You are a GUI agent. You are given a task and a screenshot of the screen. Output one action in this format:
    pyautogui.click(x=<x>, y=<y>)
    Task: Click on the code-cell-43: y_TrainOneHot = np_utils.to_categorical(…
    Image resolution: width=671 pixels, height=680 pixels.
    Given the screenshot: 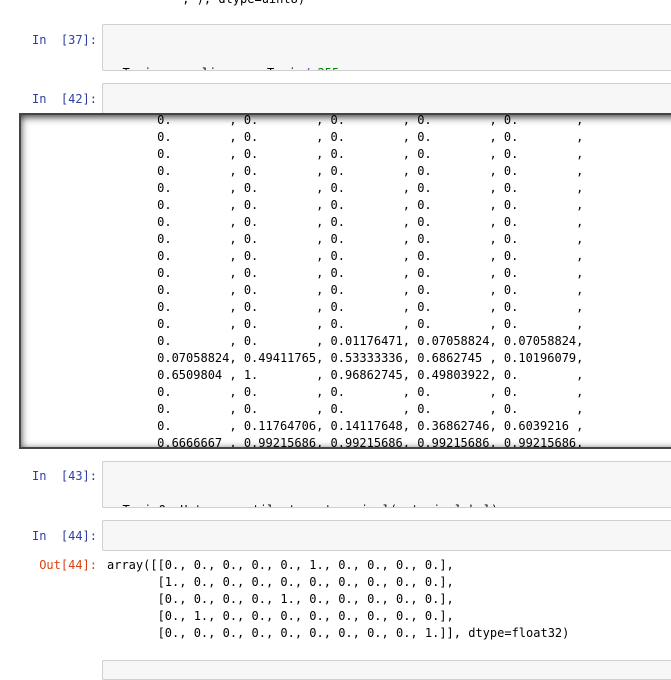 What is the action you would take?
    pyautogui.click(x=386, y=484)
    